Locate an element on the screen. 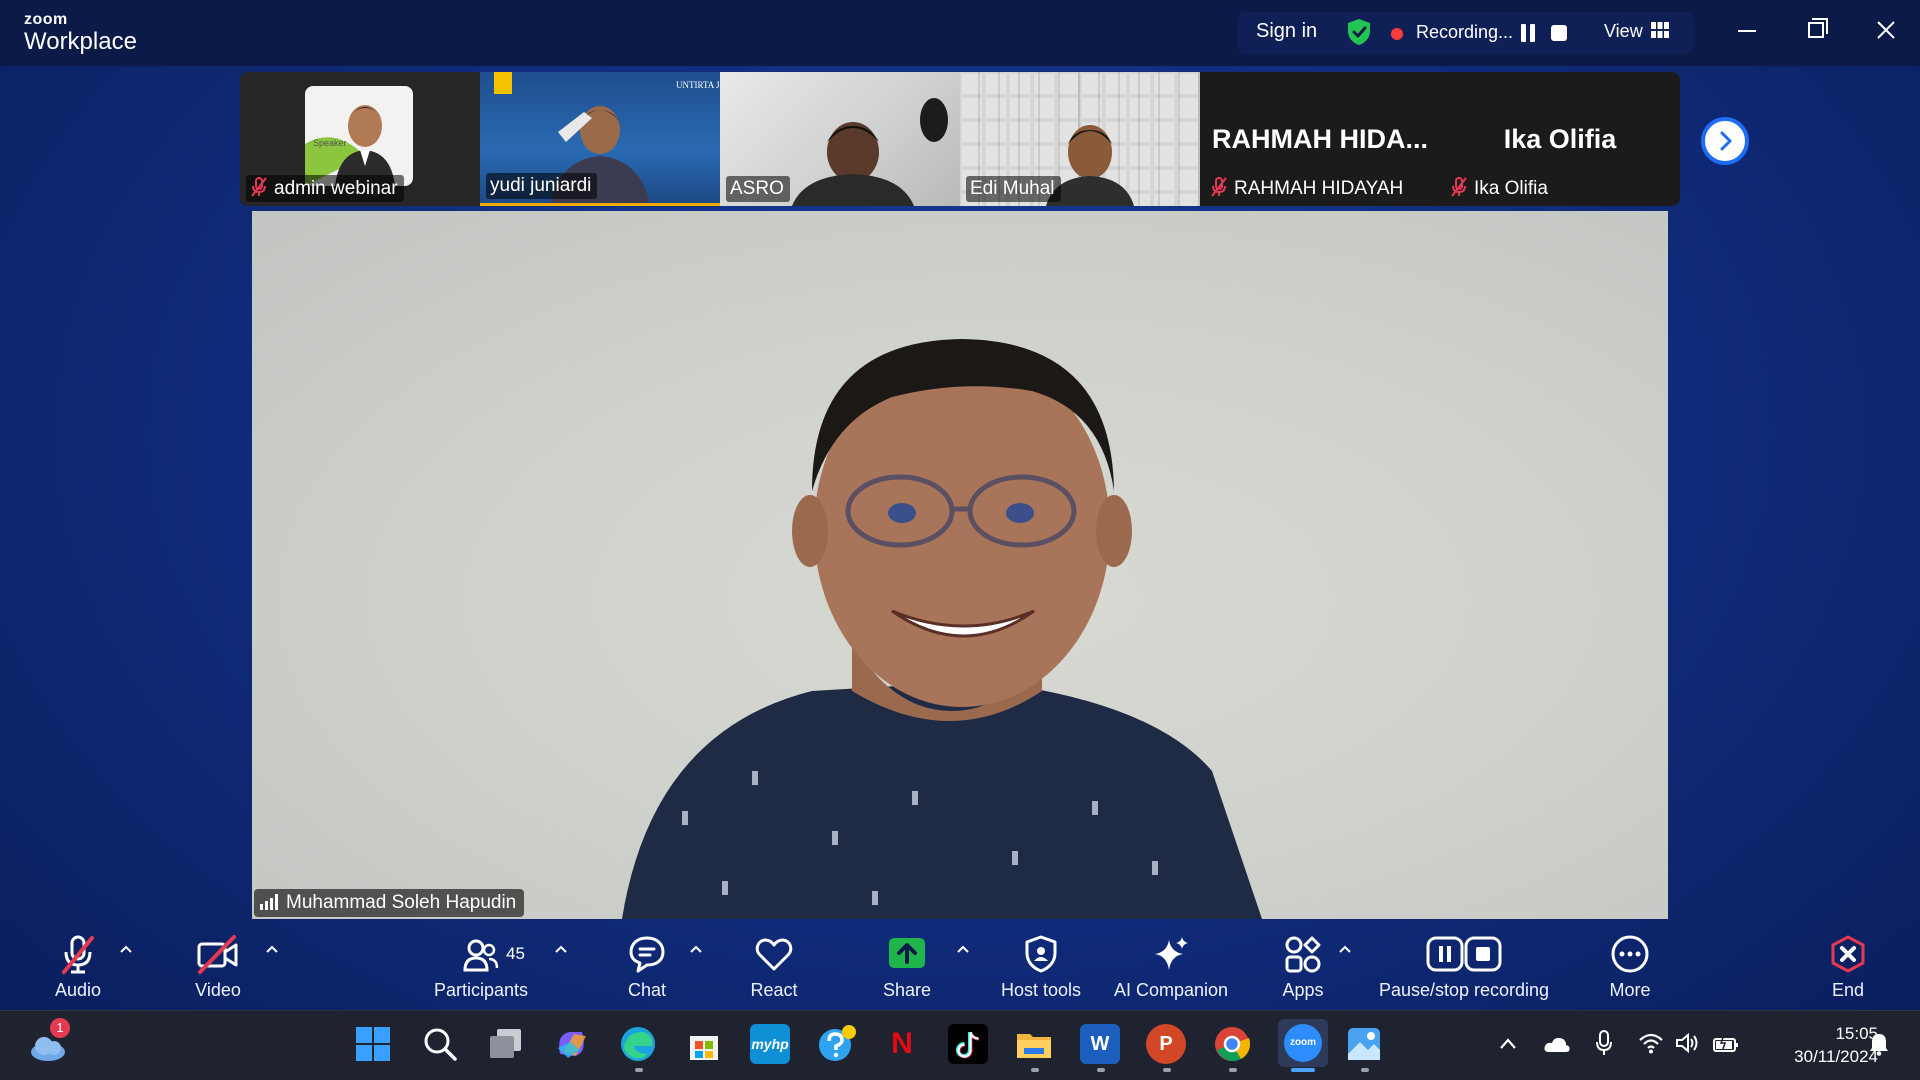 Image resolution: width=1920 pixels, height=1080 pixels. file-explorer-icon is located at coordinates (1034, 1044).